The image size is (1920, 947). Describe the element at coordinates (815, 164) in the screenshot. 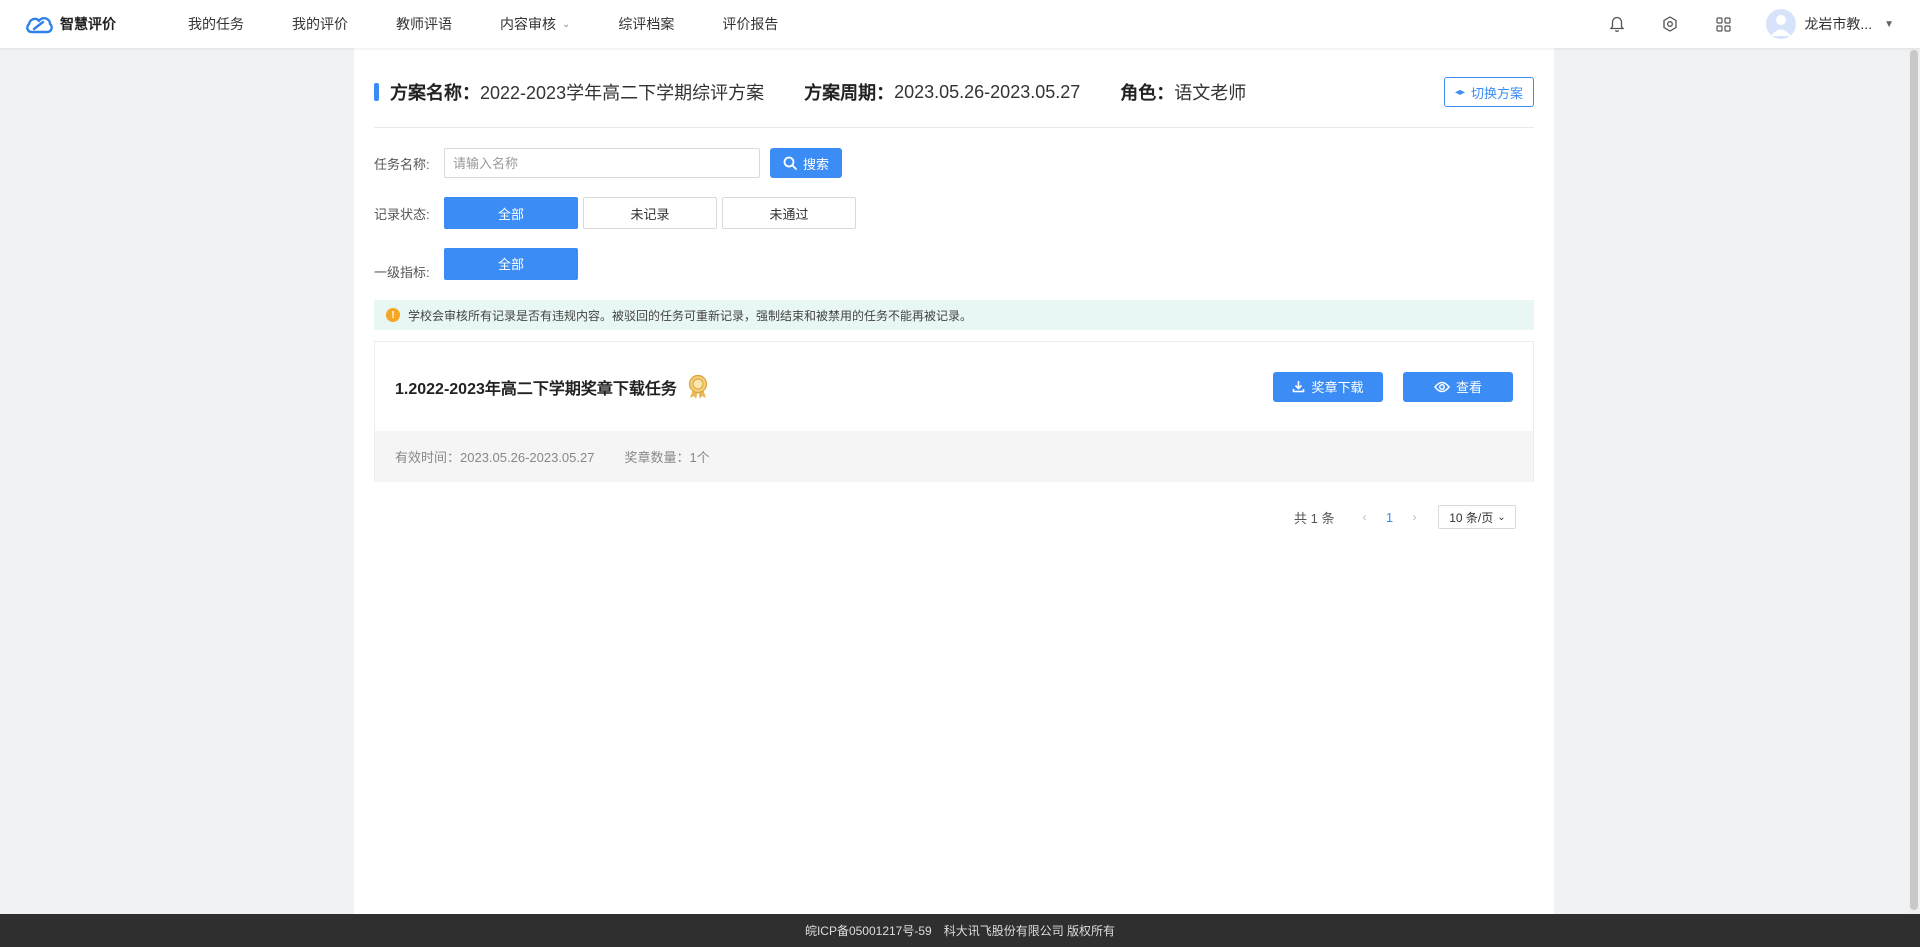

I see `search-label: 搜索` at that location.